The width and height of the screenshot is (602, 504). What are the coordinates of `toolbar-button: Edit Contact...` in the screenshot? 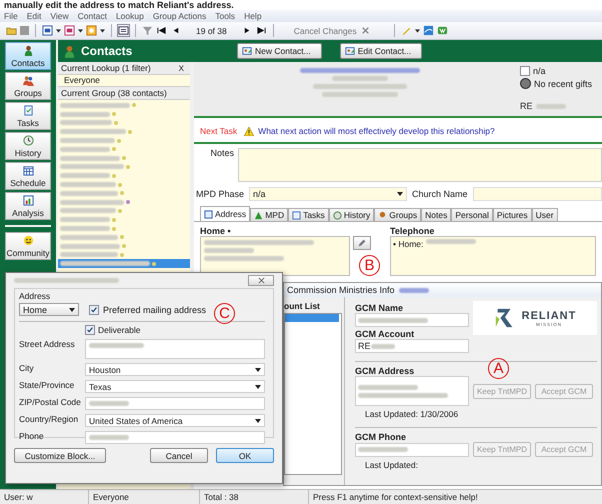 It's located at (381, 51).